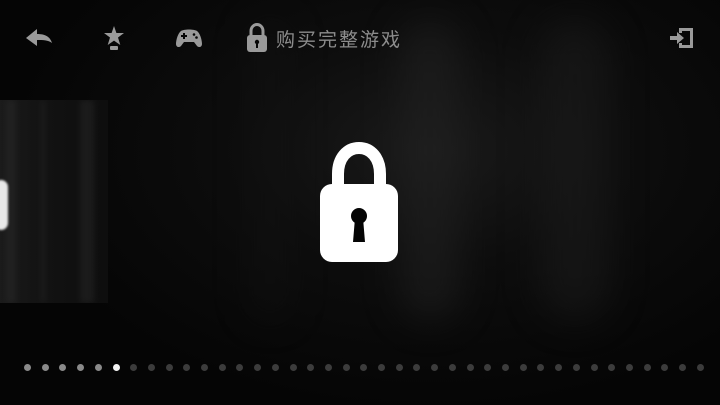 Image resolution: width=720 pixels, height=405 pixels. Describe the element at coordinates (116, 367) in the screenshot. I see `page-dot-current` at that location.